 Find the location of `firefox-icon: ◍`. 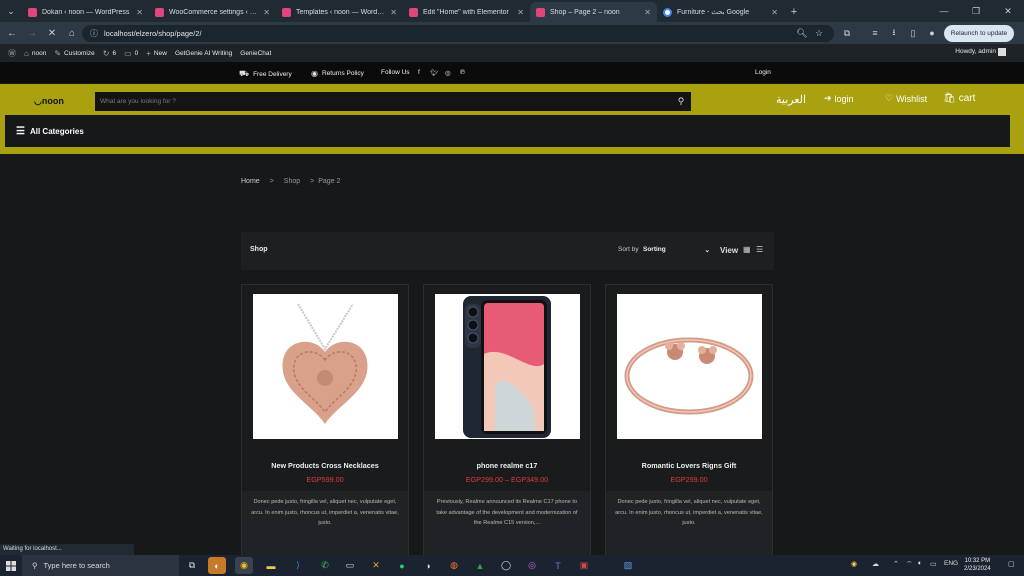

firefox-icon: ◍ is located at coordinates (454, 565).